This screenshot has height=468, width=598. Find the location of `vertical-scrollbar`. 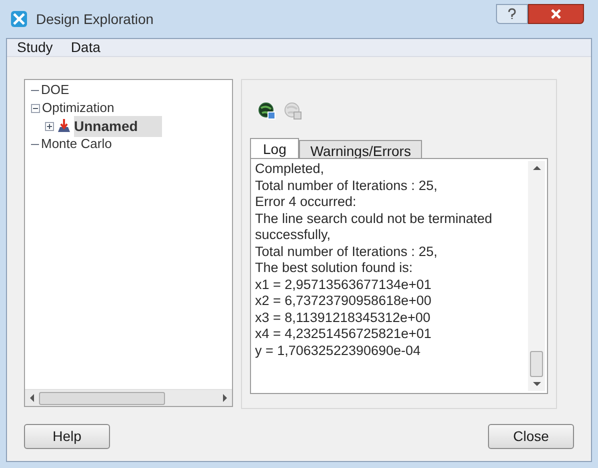

vertical-scrollbar is located at coordinates (536, 276).